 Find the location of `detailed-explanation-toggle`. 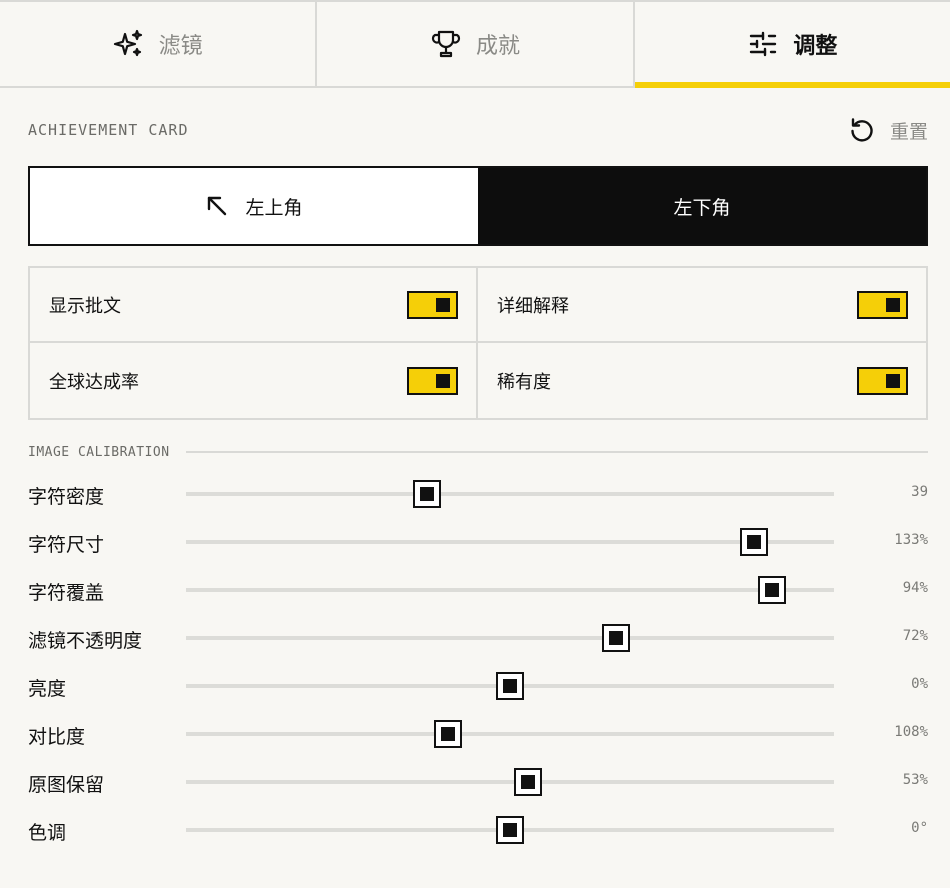

detailed-explanation-toggle is located at coordinates (882, 304).